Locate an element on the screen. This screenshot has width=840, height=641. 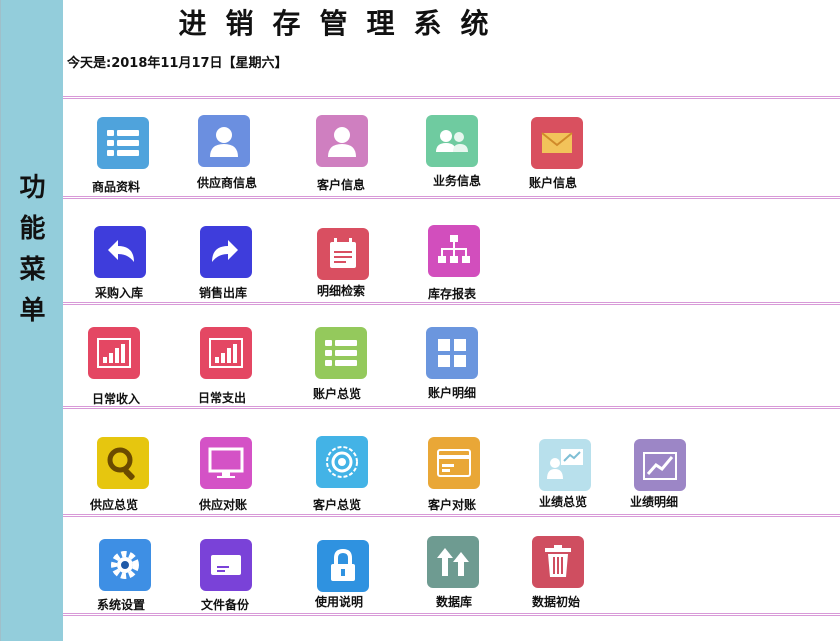
menu-item-label: 账户总览 is located at coordinates (337, 393).